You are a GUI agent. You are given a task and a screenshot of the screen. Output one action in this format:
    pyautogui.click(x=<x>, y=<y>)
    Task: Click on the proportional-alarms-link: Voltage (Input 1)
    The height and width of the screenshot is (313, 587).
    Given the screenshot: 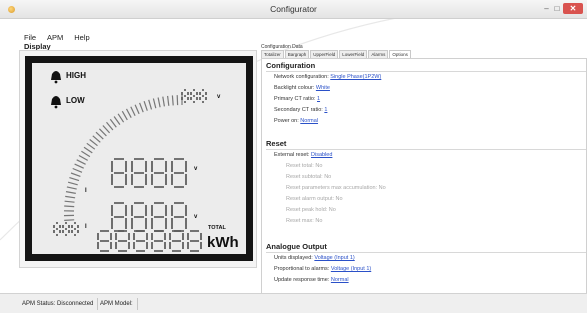 What is the action you would take?
    pyautogui.click(x=351, y=269)
    